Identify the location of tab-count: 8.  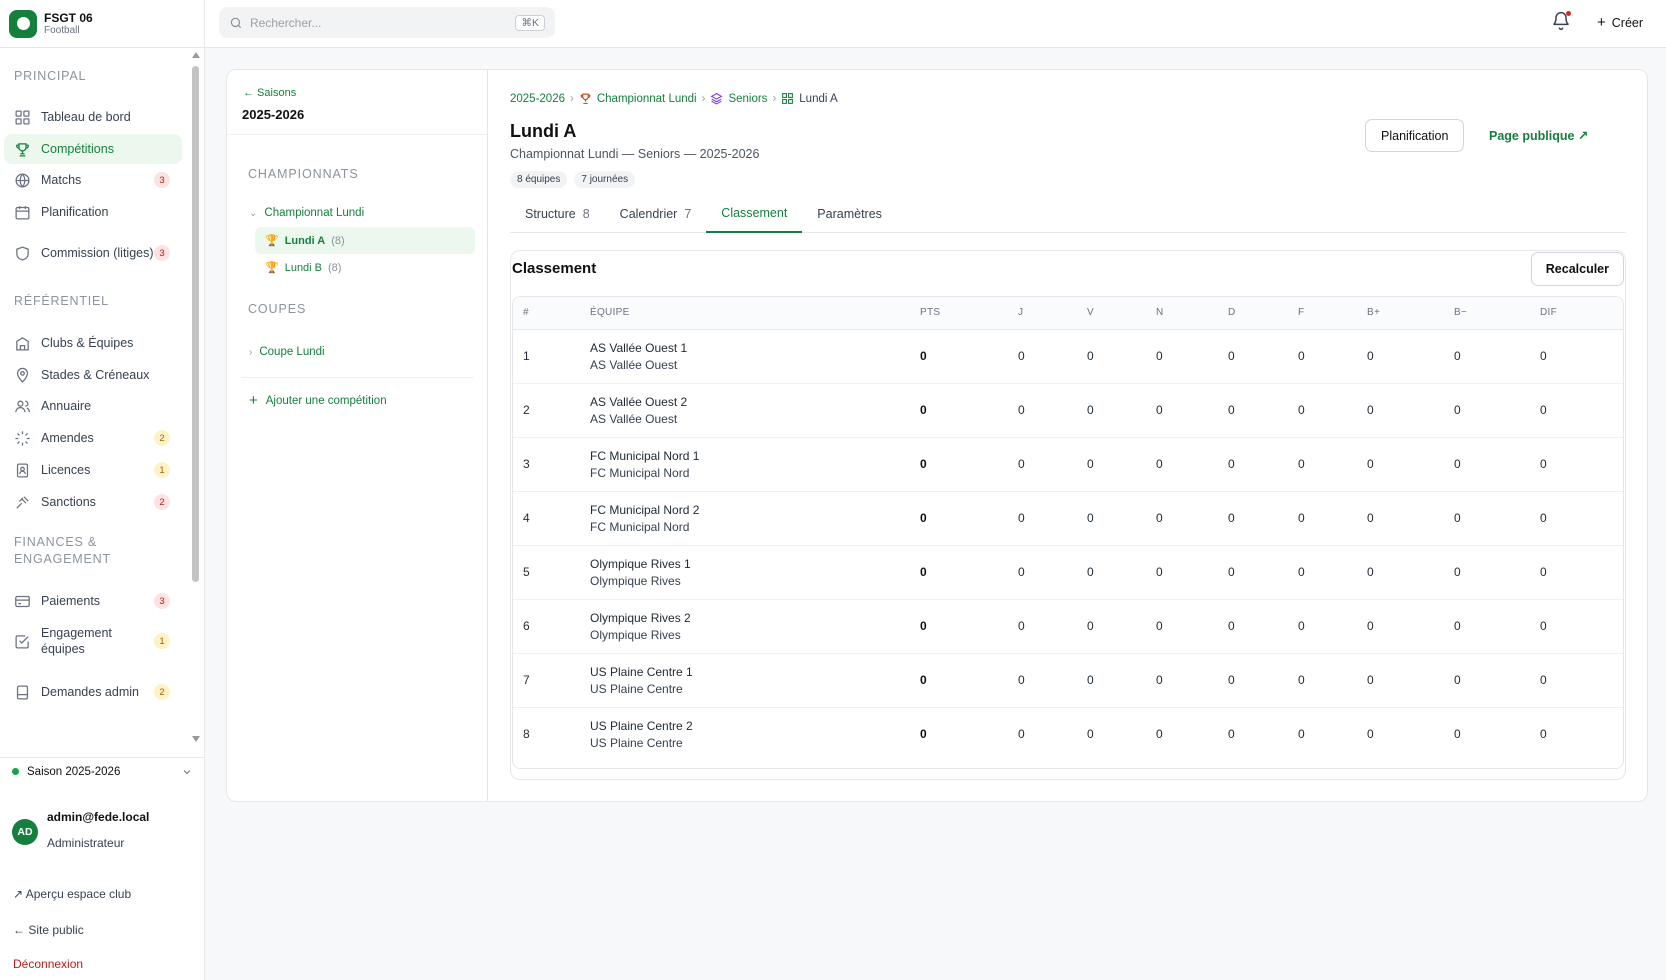
(586, 214).